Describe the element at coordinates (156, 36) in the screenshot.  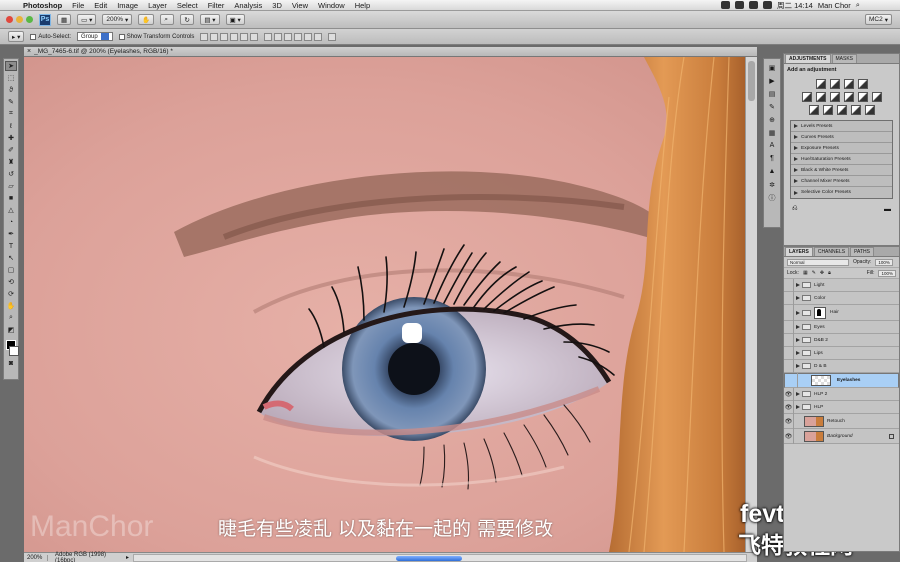
I see `show-transform-checkbox: Show Transform Controls` at that location.